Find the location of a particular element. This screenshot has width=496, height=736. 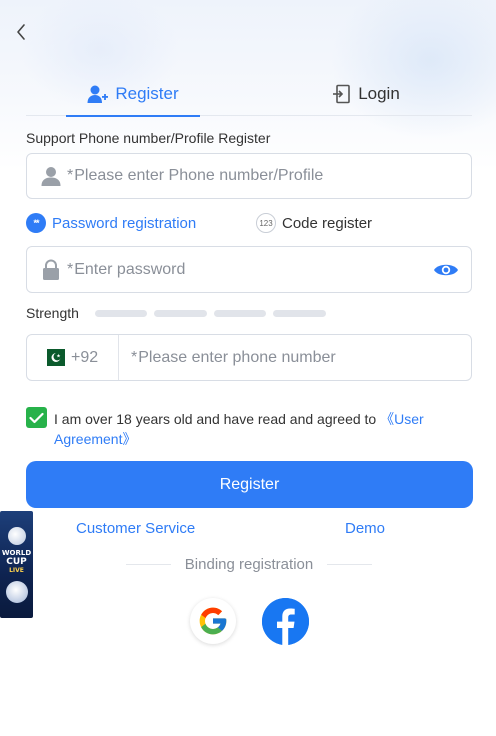

tab-login-label: Login is located at coordinates (379, 93).